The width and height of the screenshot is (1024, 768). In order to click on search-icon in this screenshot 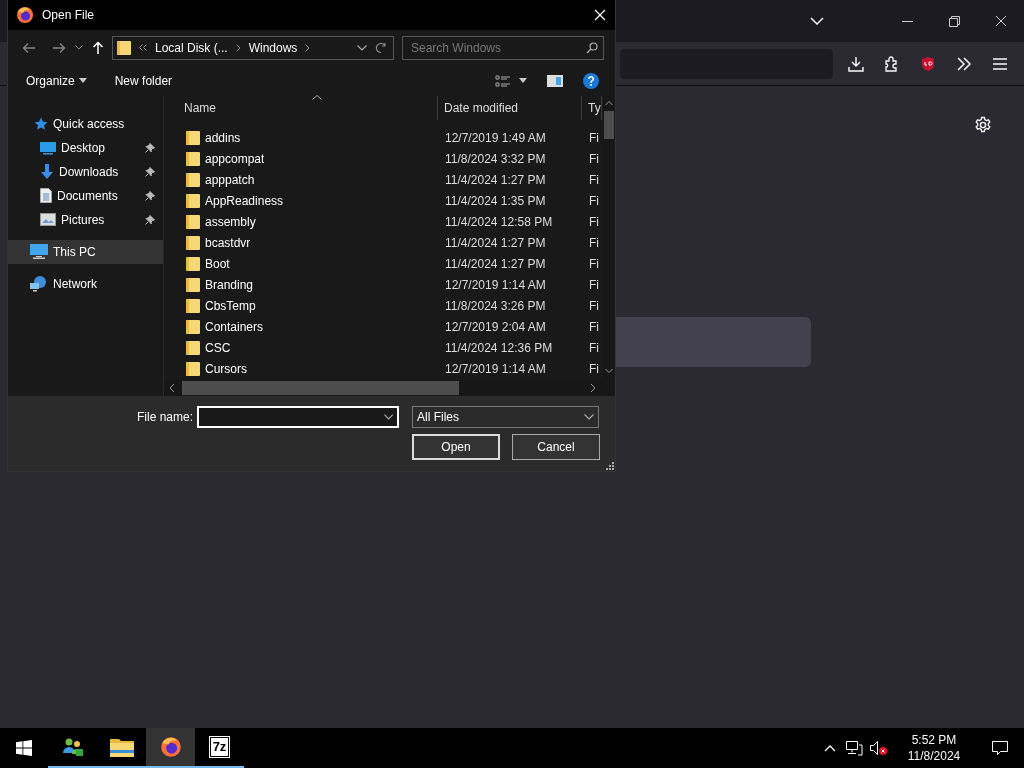, I will do `click(592, 47)`.